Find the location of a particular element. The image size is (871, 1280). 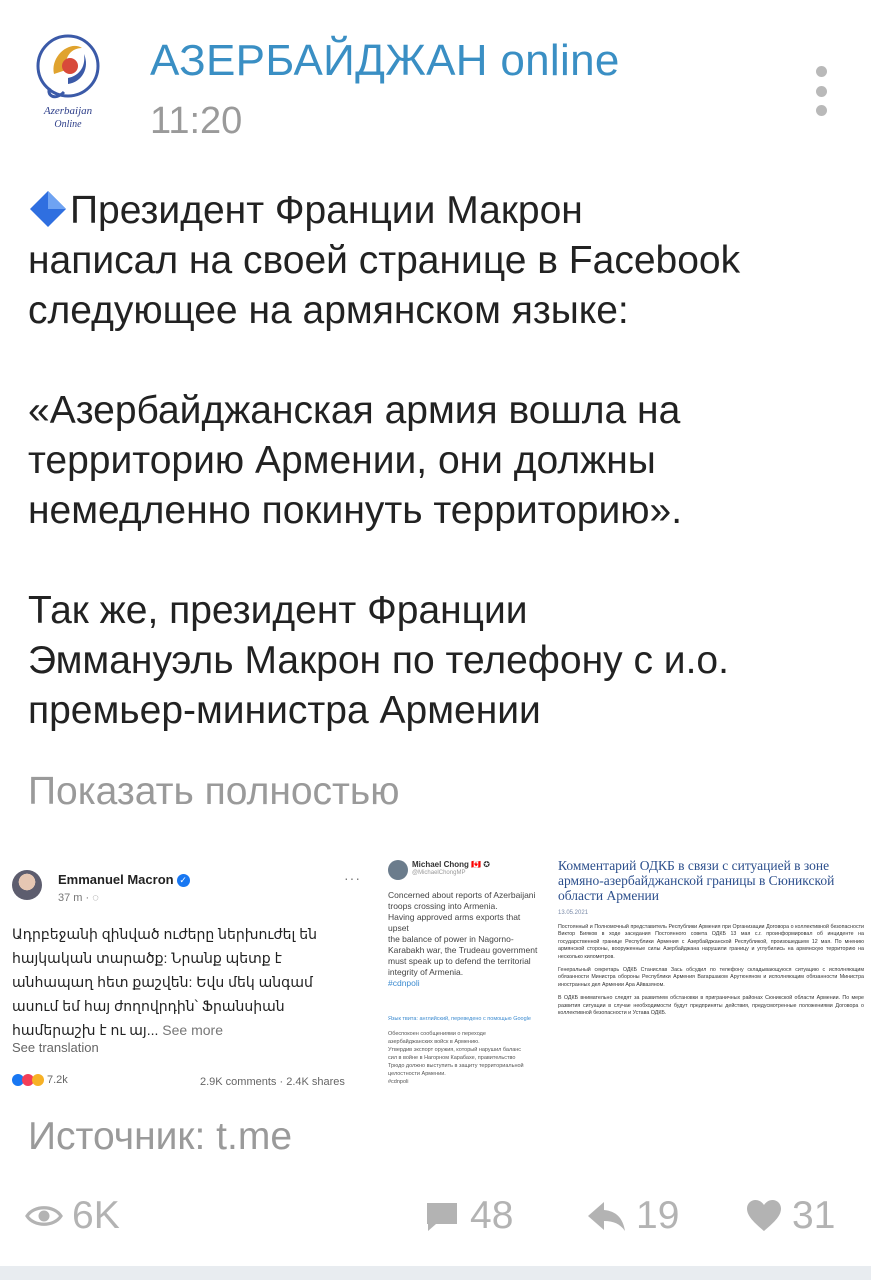

globe-icon: ◌ is located at coordinates (95, 898).